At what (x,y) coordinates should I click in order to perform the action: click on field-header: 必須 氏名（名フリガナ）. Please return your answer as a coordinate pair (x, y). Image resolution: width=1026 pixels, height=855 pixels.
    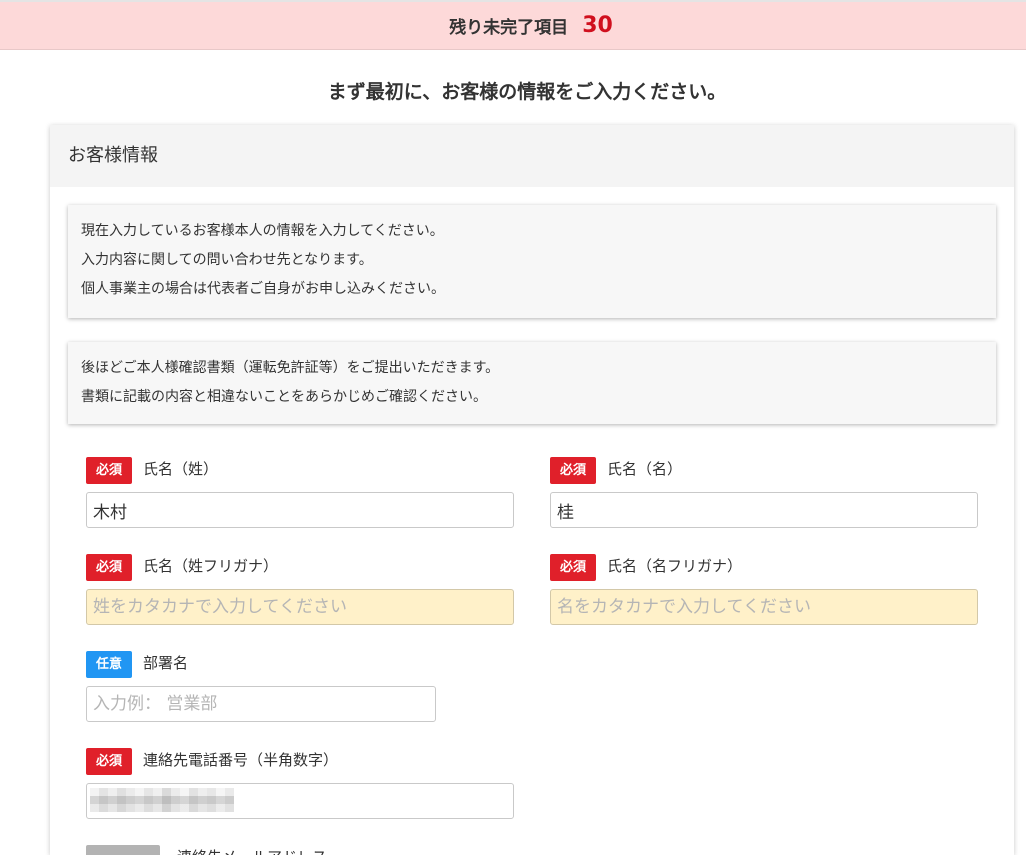
    Looking at the image, I should click on (764, 567).